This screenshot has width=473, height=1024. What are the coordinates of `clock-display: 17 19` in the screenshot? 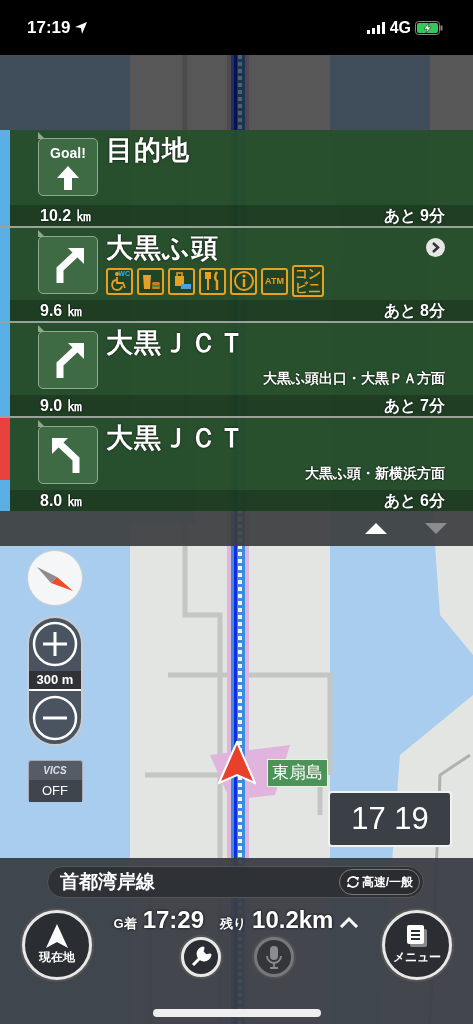 It's located at (390, 819).